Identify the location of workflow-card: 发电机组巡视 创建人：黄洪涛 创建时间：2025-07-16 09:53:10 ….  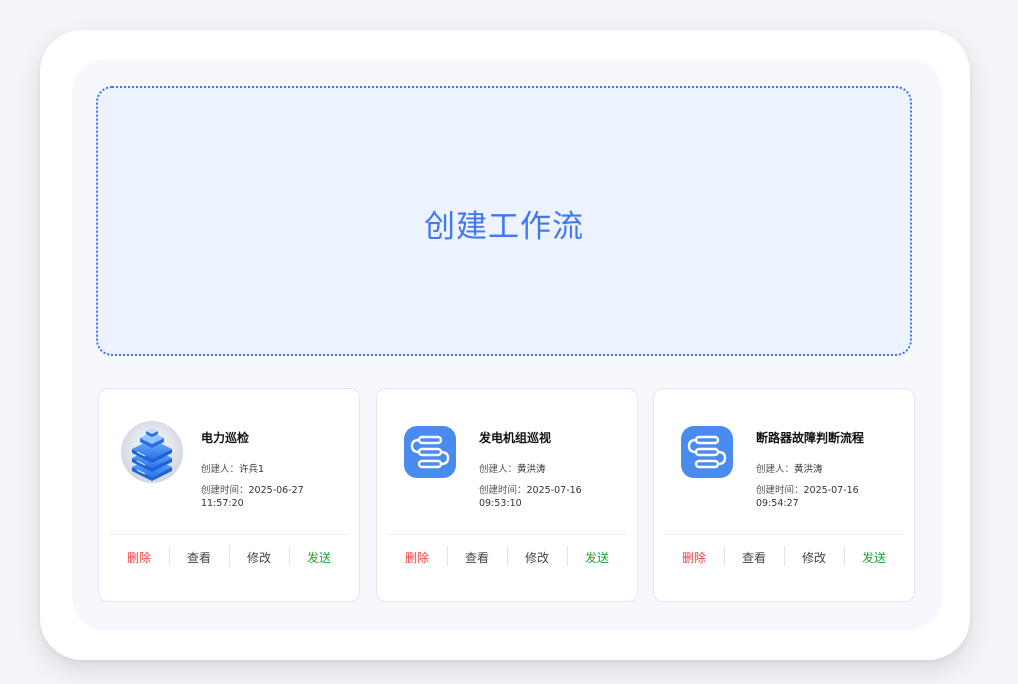
(507, 495).